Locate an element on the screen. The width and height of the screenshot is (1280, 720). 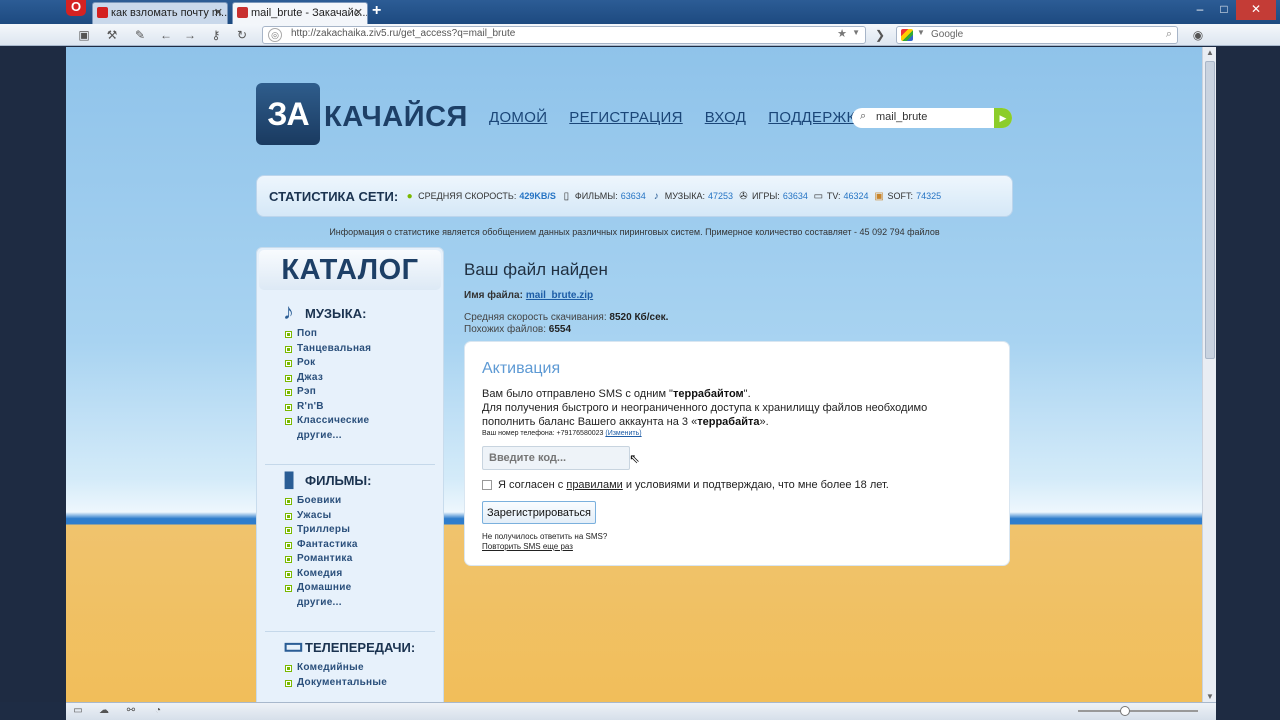
nav-register-link: РЕГИСТРАЦИЯ is located at coordinates (625, 117).